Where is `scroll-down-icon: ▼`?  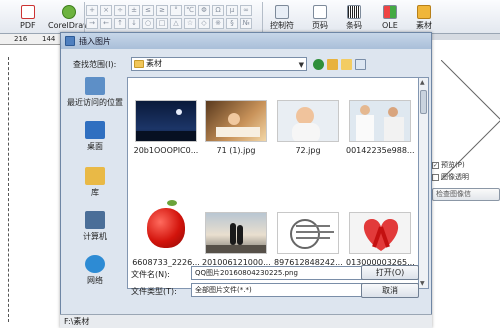 scroll-down-icon: ▼ is located at coordinates (422, 283).